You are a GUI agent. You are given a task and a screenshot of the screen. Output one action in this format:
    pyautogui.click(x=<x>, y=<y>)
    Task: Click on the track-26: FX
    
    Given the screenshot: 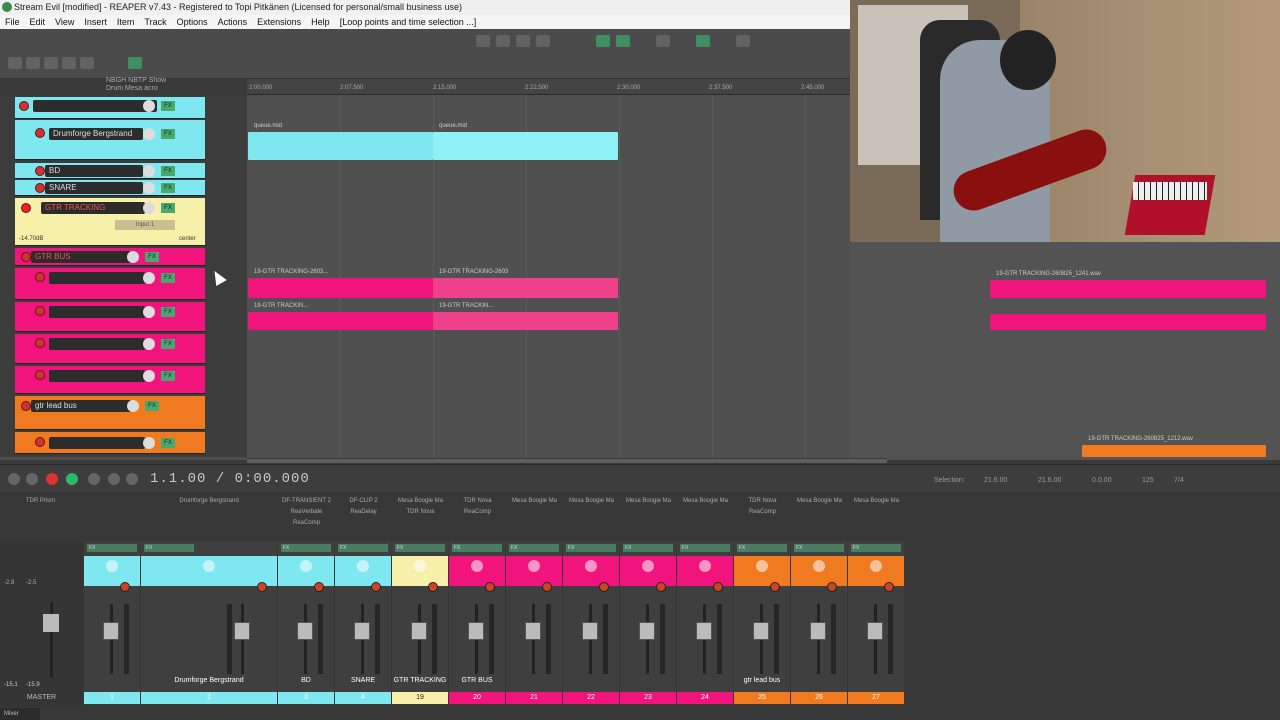 What is the action you would take?
    pyautogui.click(x=110, y=443)
    